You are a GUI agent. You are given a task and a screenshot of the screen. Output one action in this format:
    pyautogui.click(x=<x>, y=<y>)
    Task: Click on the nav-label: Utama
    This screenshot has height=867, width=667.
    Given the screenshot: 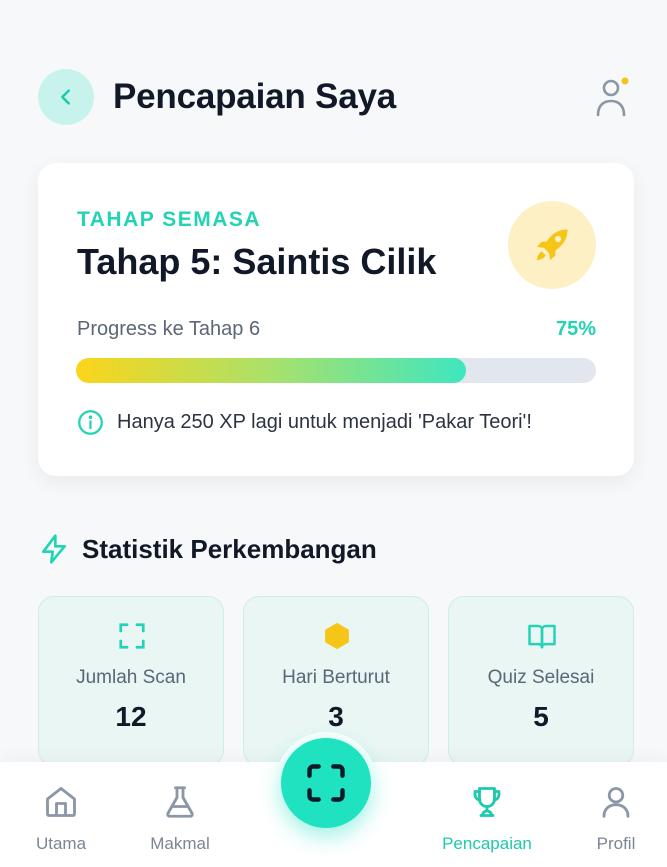 What is the action you would take?
    pyautogui.click(x=61, y=843)
    